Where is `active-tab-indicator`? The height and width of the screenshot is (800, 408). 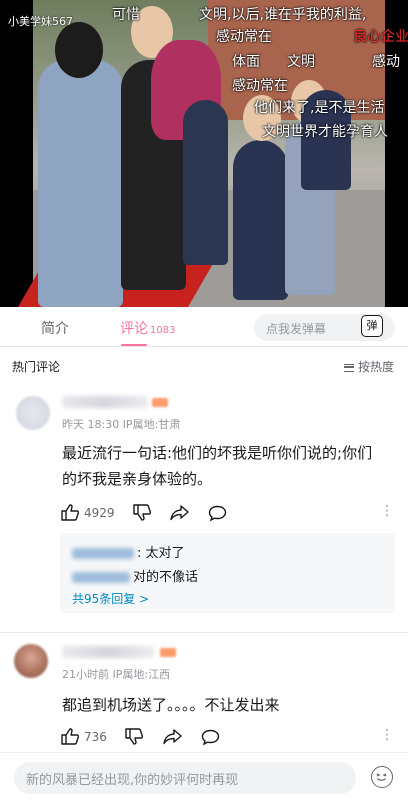 active-tab-indicator is located at coordinates (134, 345).